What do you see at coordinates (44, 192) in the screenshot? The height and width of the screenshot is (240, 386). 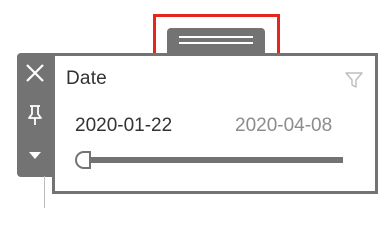 I see `leader-line` at bounding box center [44, 192].